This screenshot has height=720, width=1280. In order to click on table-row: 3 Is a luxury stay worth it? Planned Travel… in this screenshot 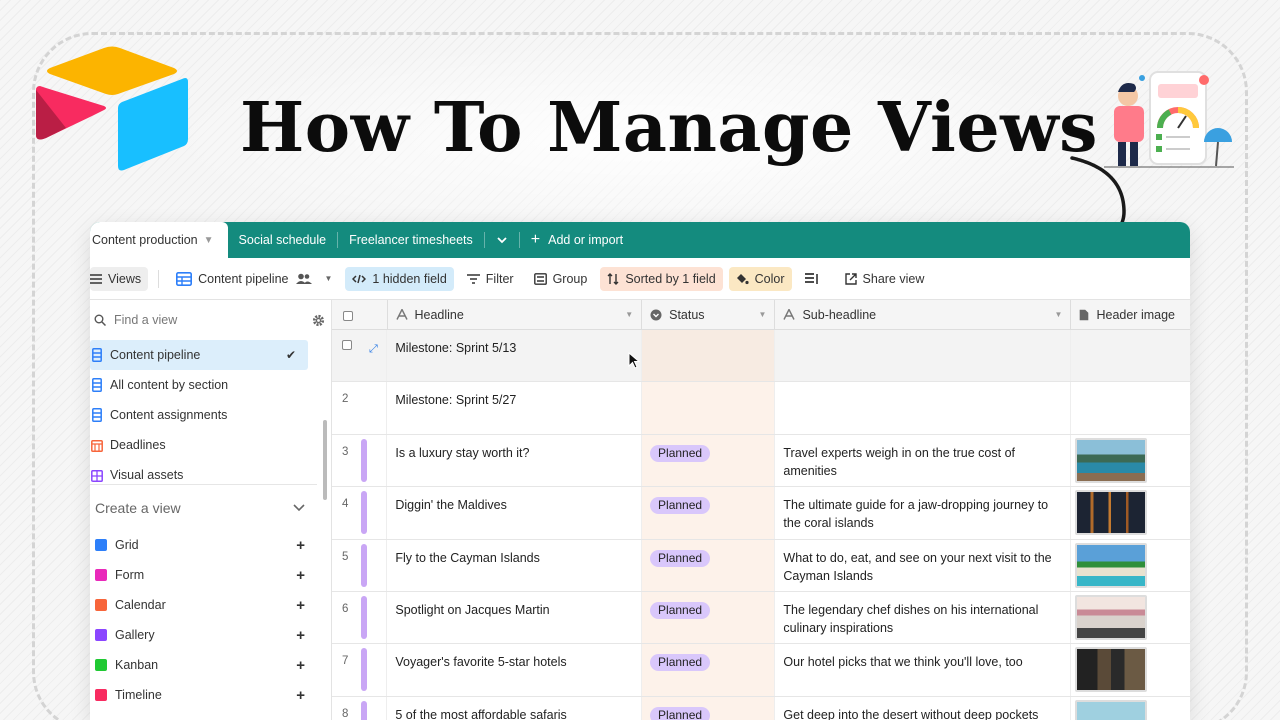, I will do `click(761, 461)`.